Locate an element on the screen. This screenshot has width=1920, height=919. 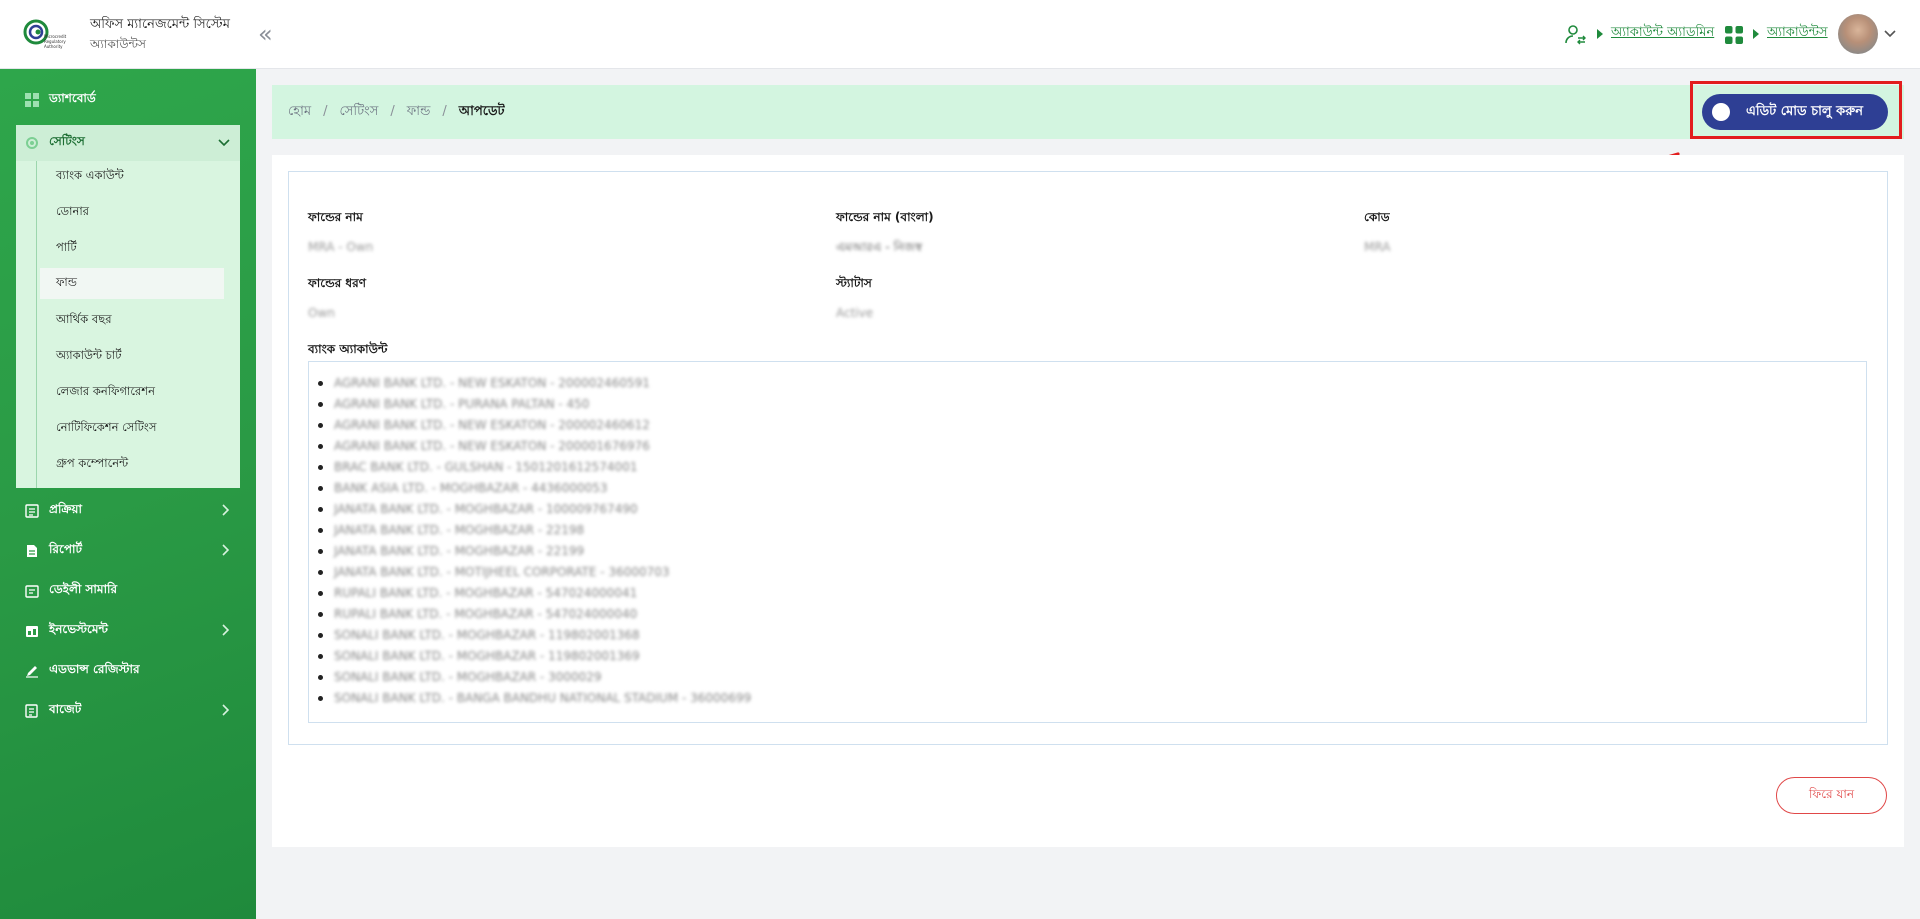
sidebar-subitem-bank-account: ব্যাংক একাউন্ট is located at coordinates (132, 176).